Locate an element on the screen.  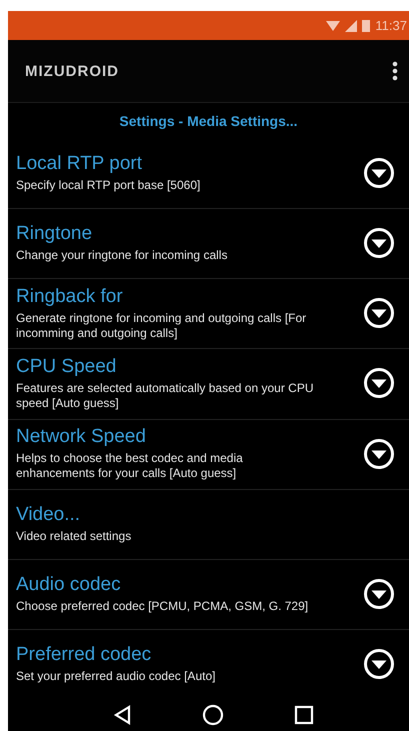
preference-item: Audio codec Choose preferred codec [PCMU, PCMA, GSM, G. 729] is located at coordinates (208, 595).